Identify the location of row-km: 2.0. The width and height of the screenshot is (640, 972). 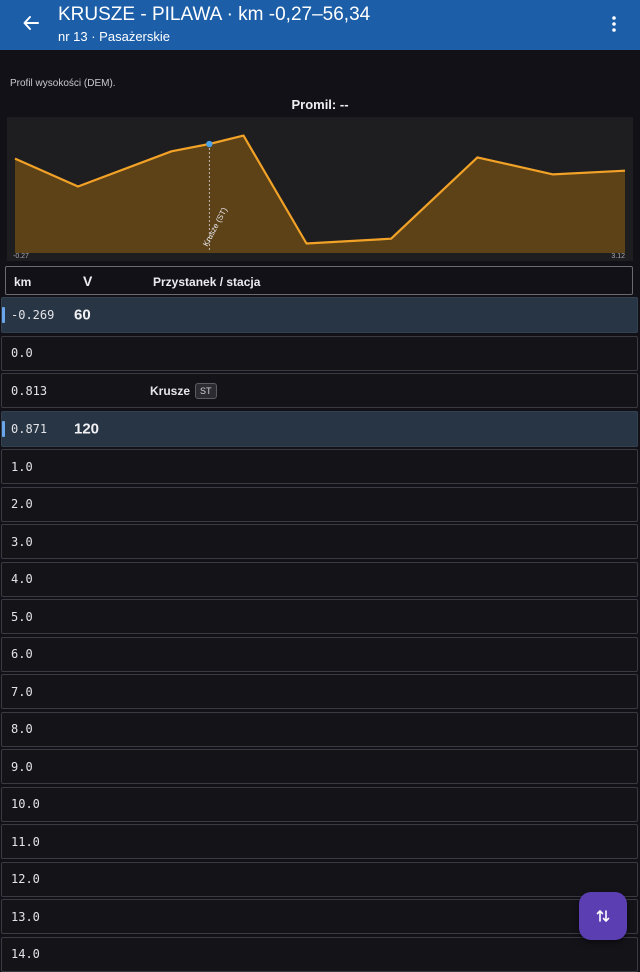
(22, 504).